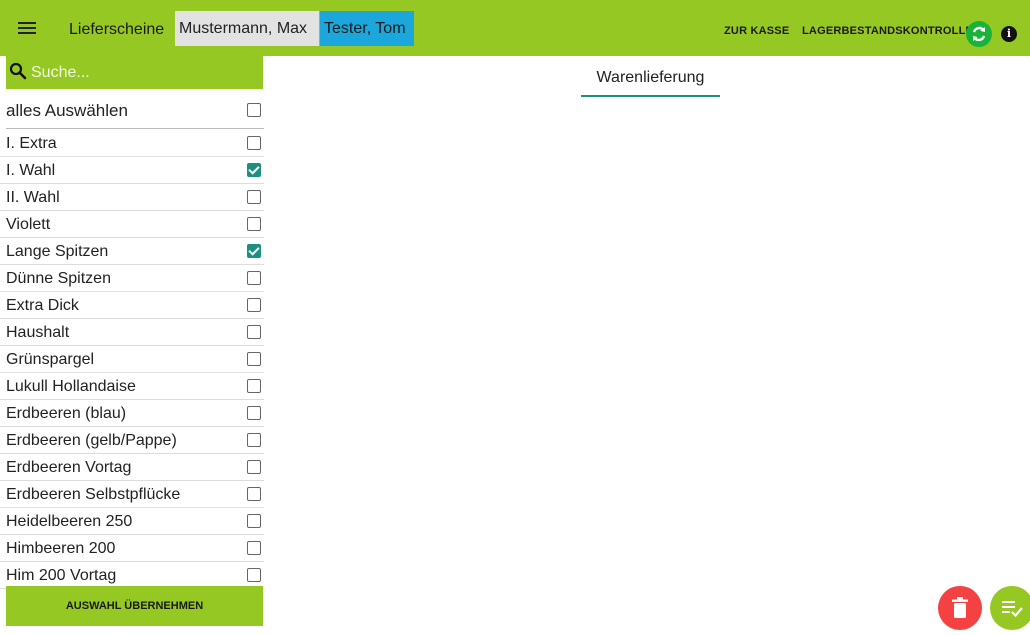  I want to click on search-icon, so click(18, 71).